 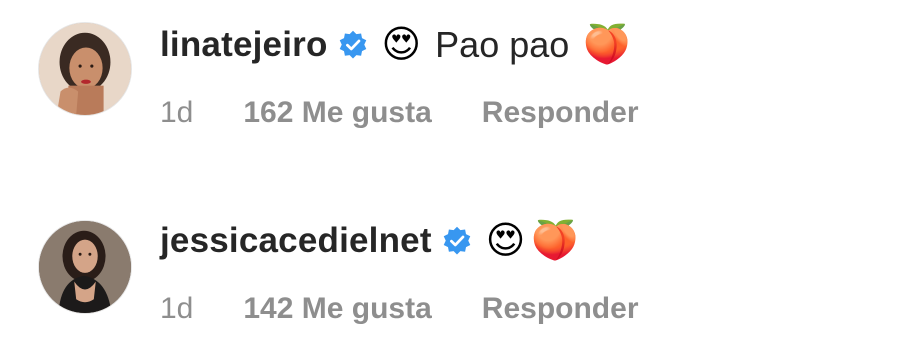 I want to click on username-link: jessicacedielnet, so click(x=296, y=241).